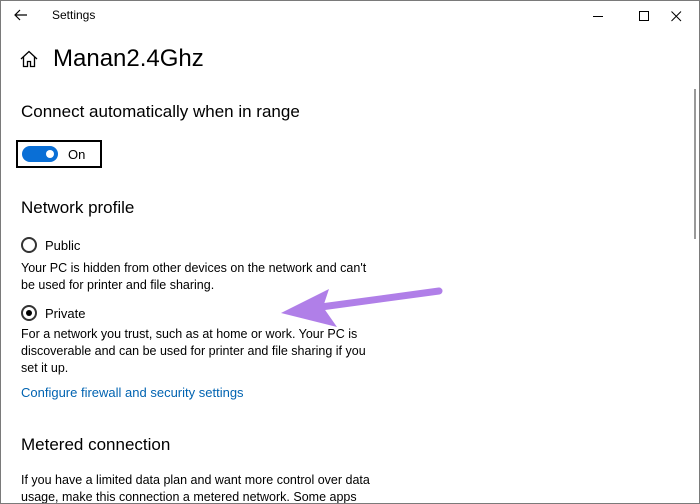 This screenshot has width=700, height=504. I want to click on maximize-icon, so click(643, 15).